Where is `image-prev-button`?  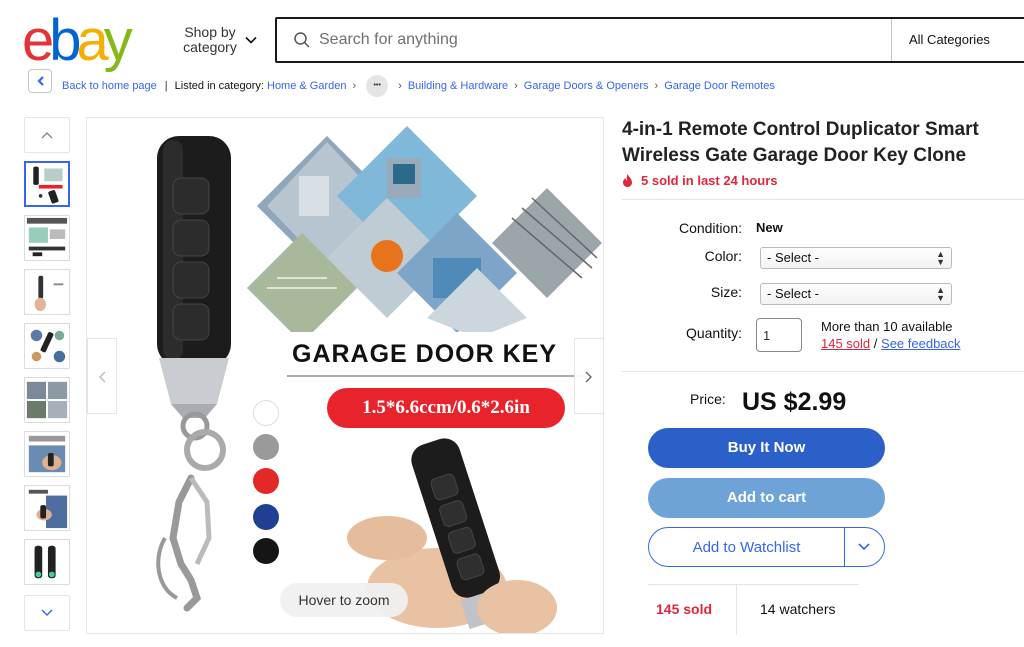
image-prev-button is located at coordinates (102, 376).